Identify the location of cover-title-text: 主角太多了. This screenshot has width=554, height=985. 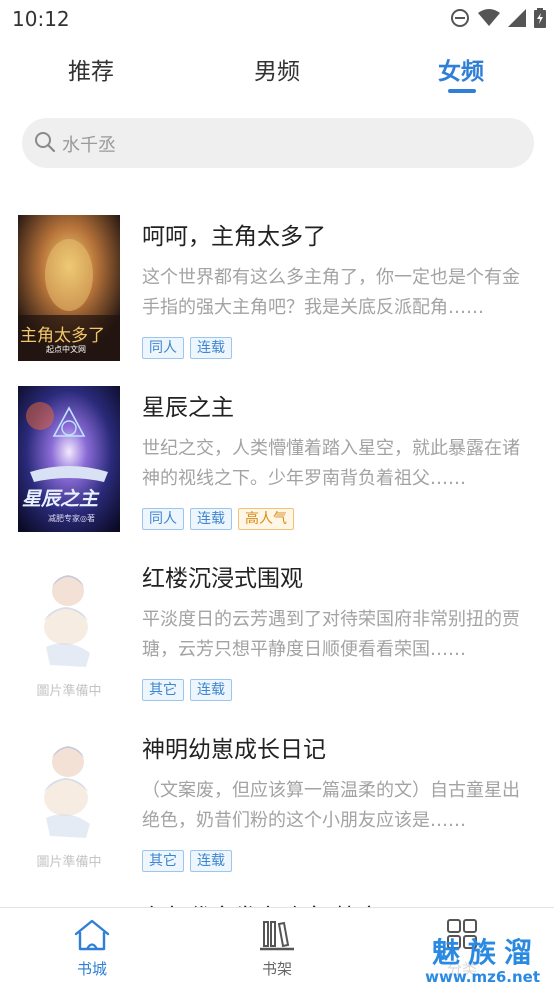
(62, 336).